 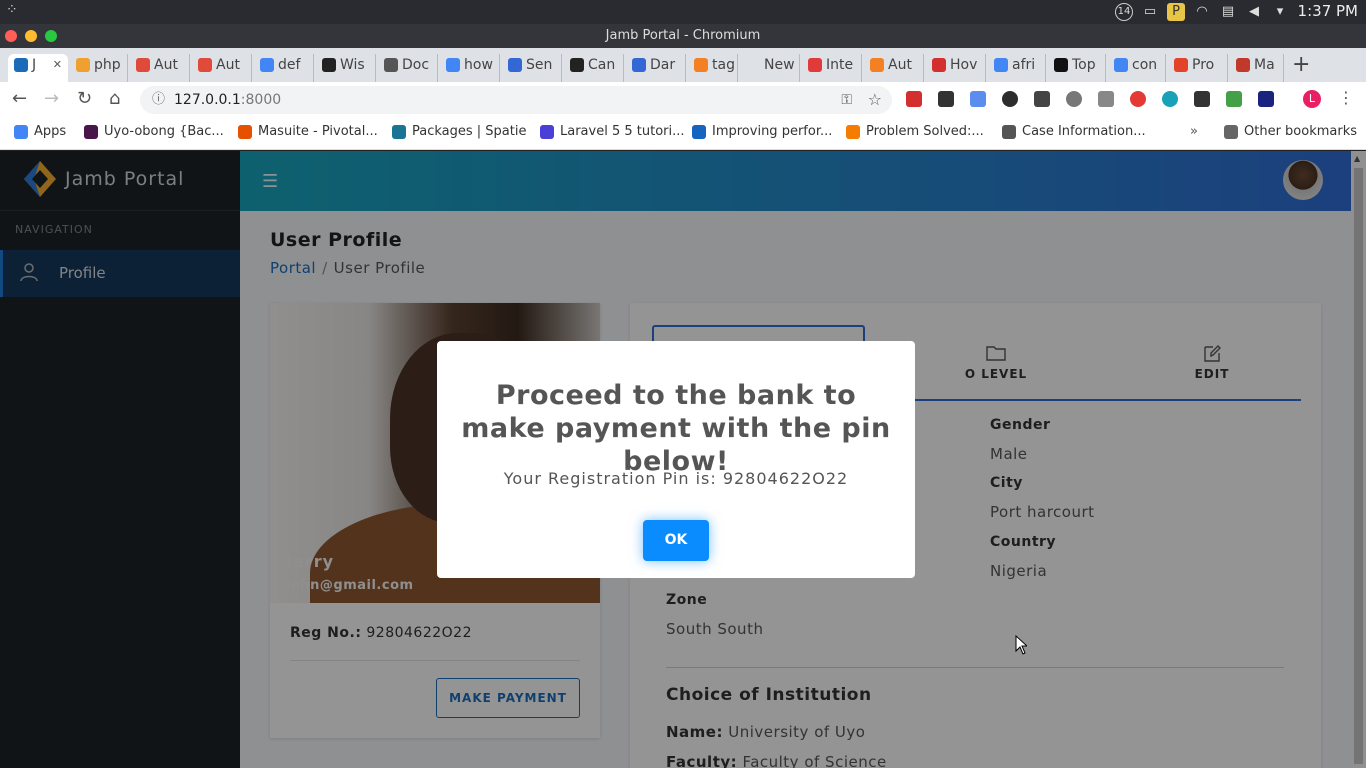 What do you see at coordinates (1176, 12) in the screenshot?
I see `app-tray-icon: P` at bounding box center [1176, 12].